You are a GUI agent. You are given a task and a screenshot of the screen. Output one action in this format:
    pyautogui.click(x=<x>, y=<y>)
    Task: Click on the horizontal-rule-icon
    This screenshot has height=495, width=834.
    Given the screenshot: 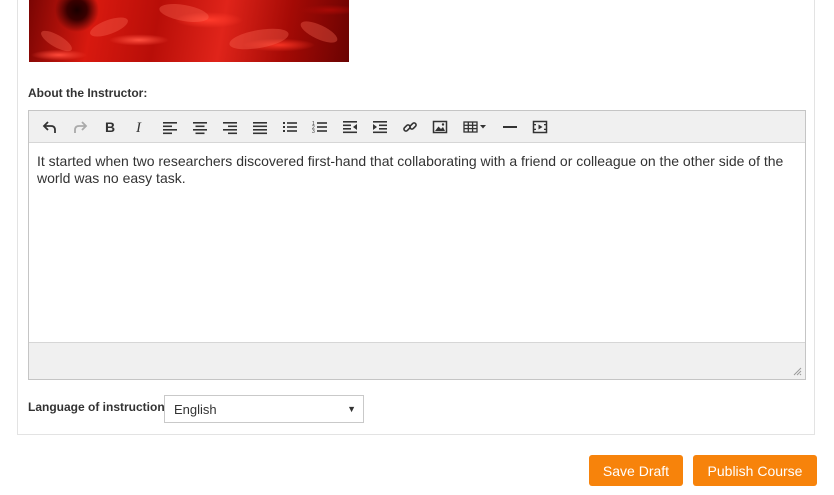 What is the action you would take?
    pyautogui.click(x=510, y=127)
    